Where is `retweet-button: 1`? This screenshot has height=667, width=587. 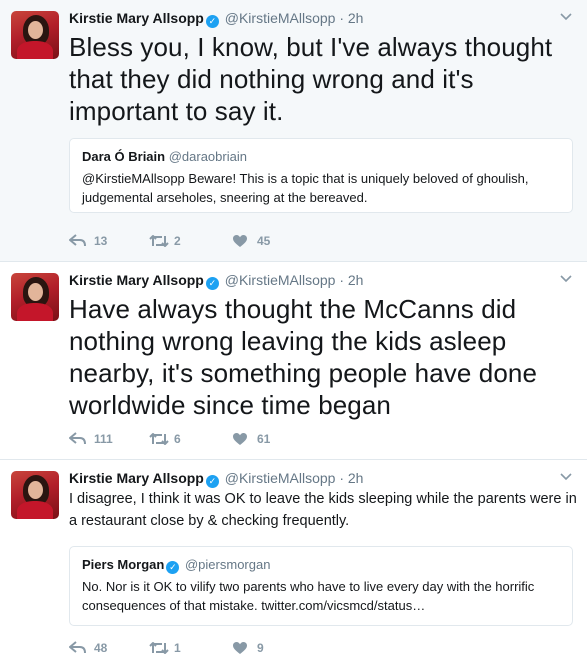
retweet-button: 1 is located at coordinates (165, 648).